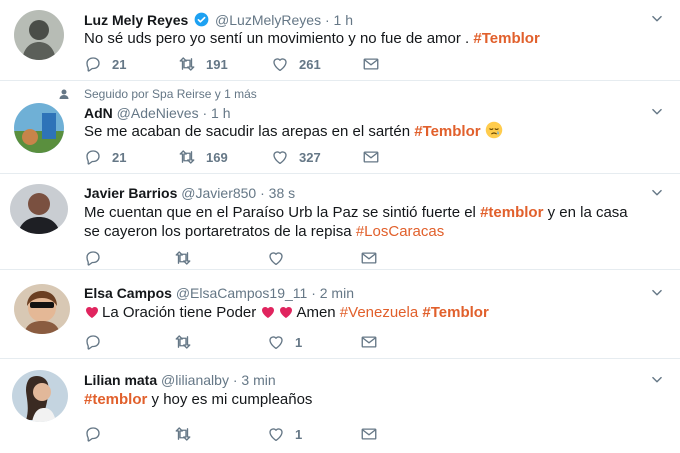 Image resolution: width=680 pixels, height=453 pixels. Describe the element at coordinates (268, 20) in the screenshot. I see `user-handle: @LuzMelyReyes` at that location.